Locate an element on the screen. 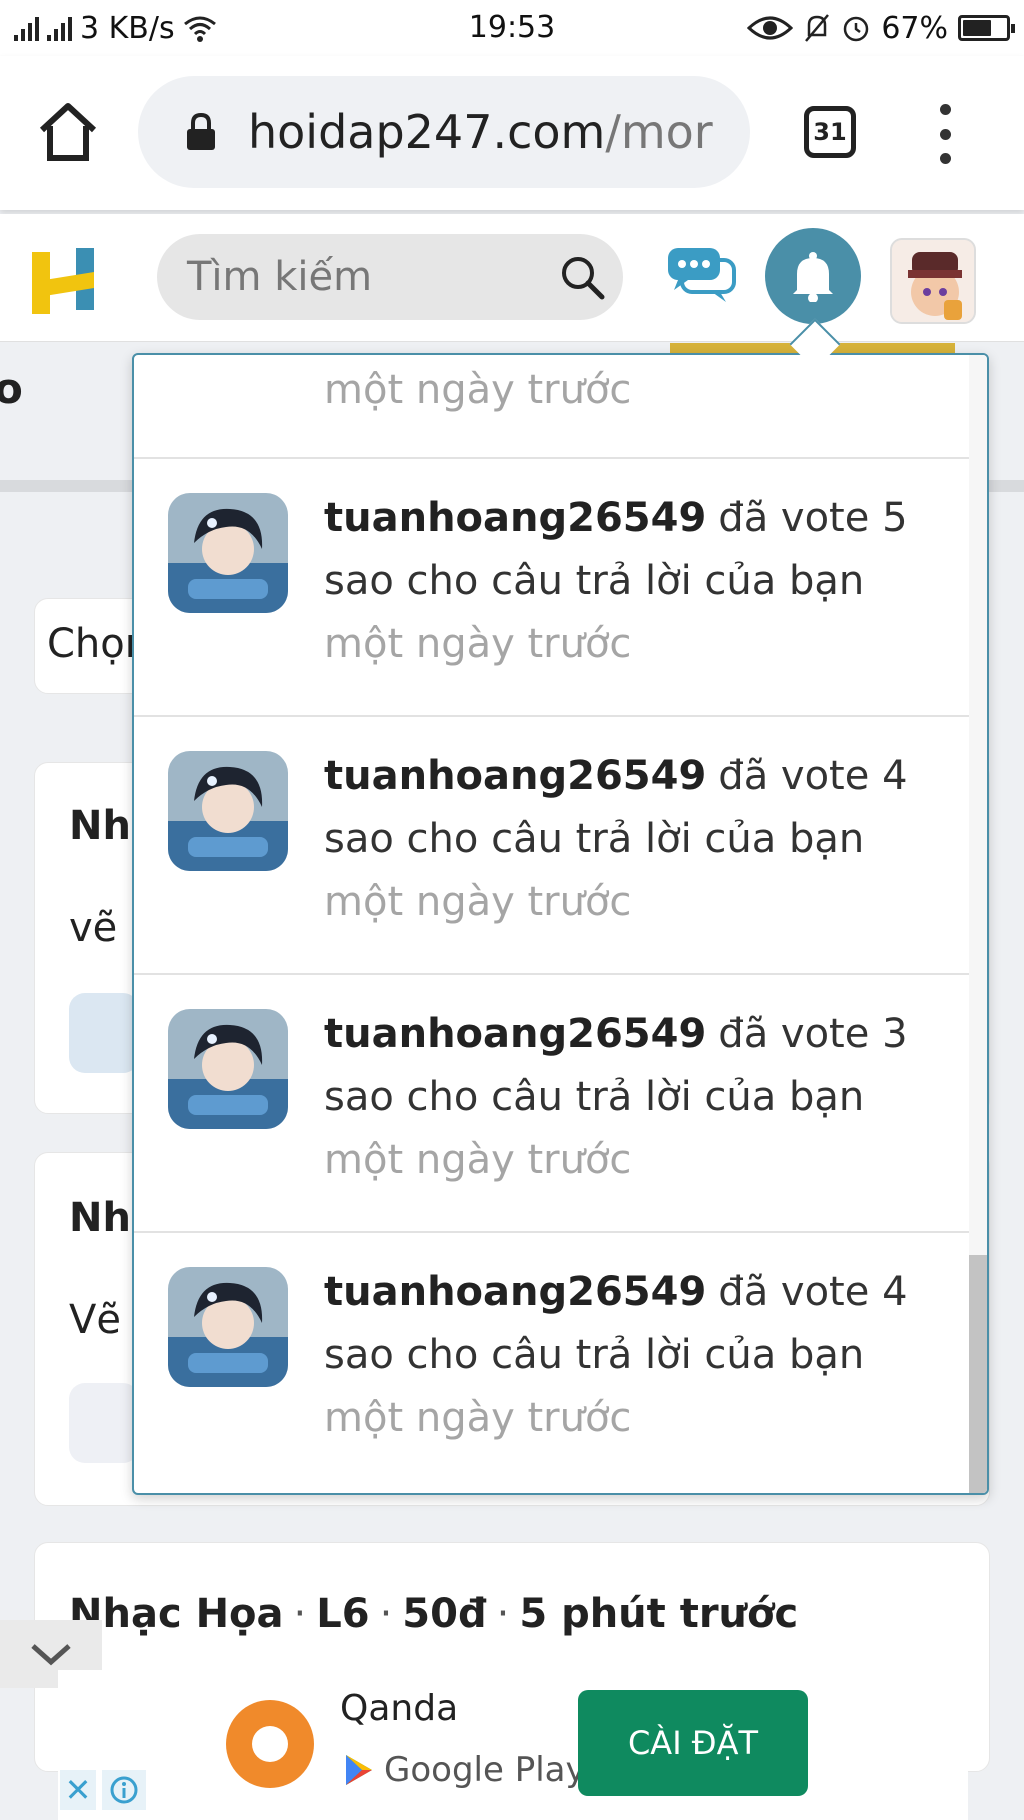 Image resolution: width=1024 pixels, height=1820 pixels. tab-switcher-button: 31 is located at coordinates (830, 132).